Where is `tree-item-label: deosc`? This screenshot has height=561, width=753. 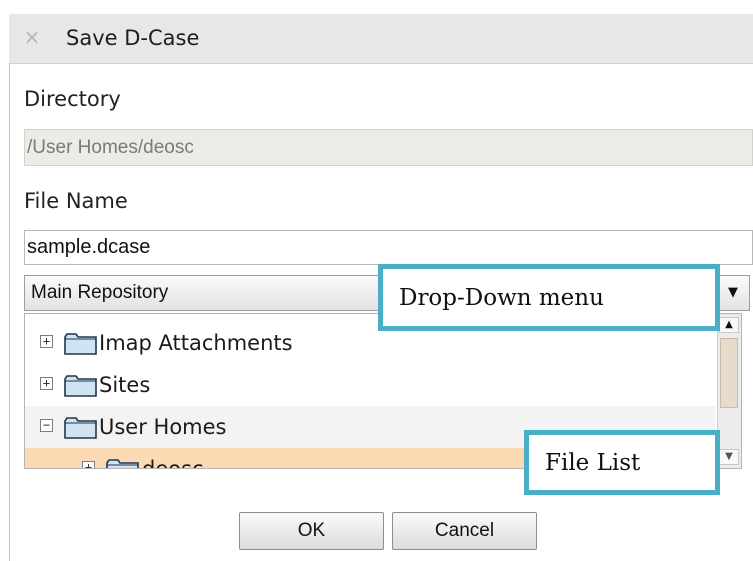 tree-item-label: deosc is located at coordinates (173, 462).